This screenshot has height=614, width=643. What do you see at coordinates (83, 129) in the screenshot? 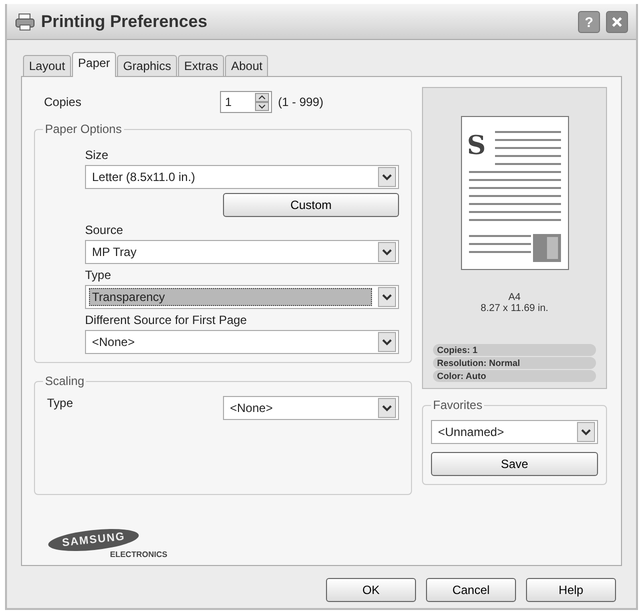
I see `group-title: Paper Options` at bounding box center [83, 129].